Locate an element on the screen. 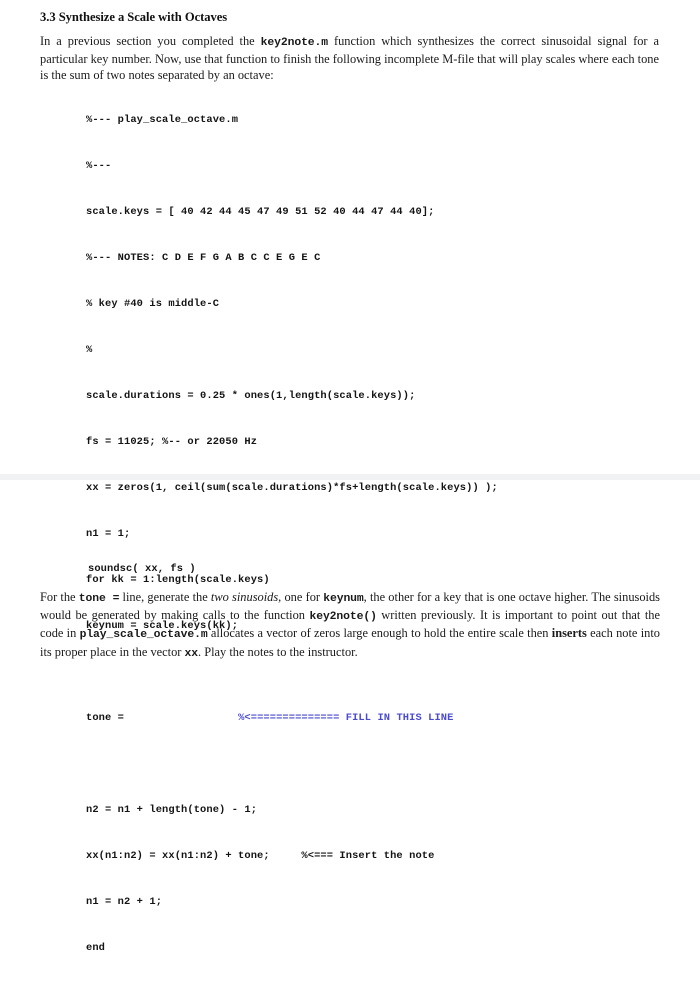 This screenshot has height=987, width=700. code-line-soundsc: soundsc( xx, fs ) is located at coordinates (142, 569).